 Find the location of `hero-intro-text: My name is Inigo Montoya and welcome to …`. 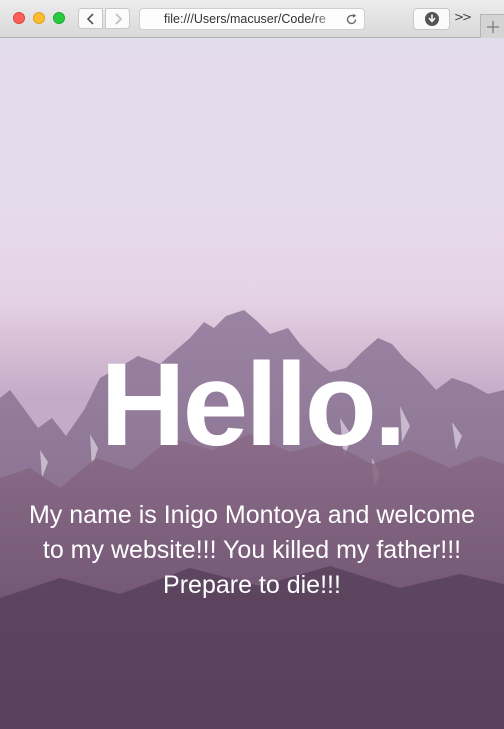

hero-intro-text: My name is Inigo Montoya and welcome to … is located at coordinates (252, 550).